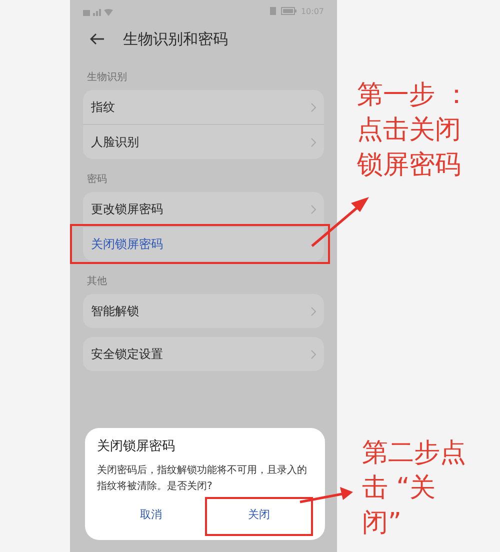 This screenshot has height=552, width=500. Describe the element at coordinates (103, 107) in the screenshot. I see `row-label: 指纹` at that location.